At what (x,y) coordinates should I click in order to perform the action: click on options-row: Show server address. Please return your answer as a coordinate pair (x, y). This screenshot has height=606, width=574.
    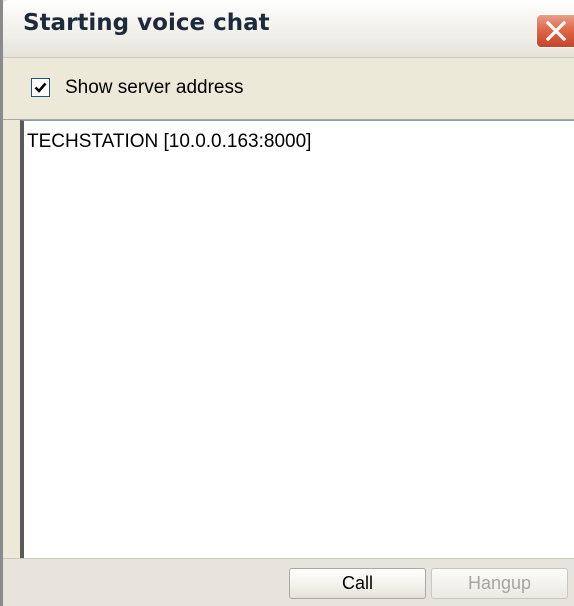
    Looking at the image, I should click on (288, 89).